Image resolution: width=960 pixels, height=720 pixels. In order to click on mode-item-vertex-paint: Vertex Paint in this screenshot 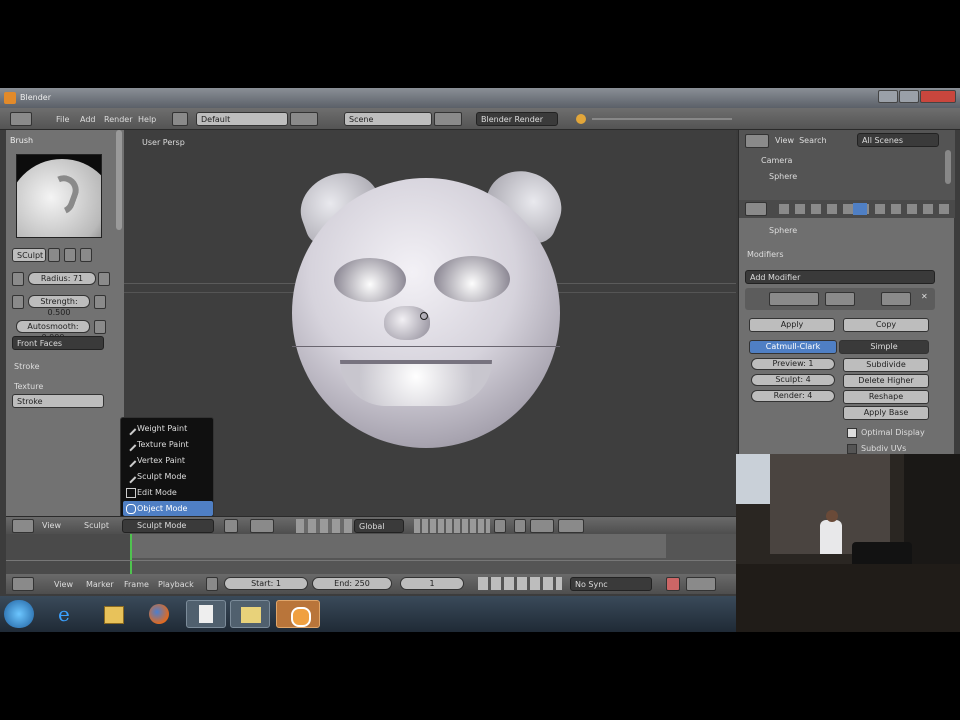, I will do `click(168, 460)`.